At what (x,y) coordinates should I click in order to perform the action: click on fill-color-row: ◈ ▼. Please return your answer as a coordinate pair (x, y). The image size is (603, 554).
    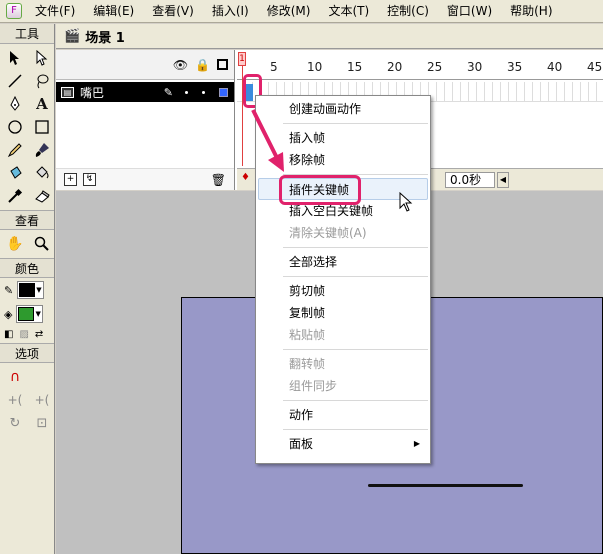
    Looking at the image, I should click on (27, 314).